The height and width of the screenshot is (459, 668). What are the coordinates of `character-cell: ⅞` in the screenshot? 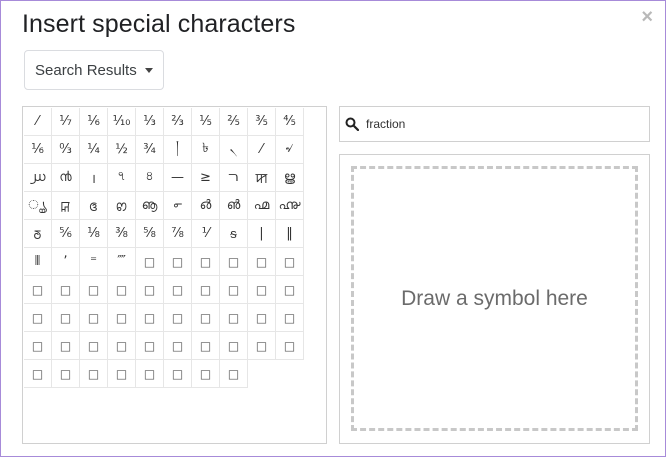 It's located at (178, 234).